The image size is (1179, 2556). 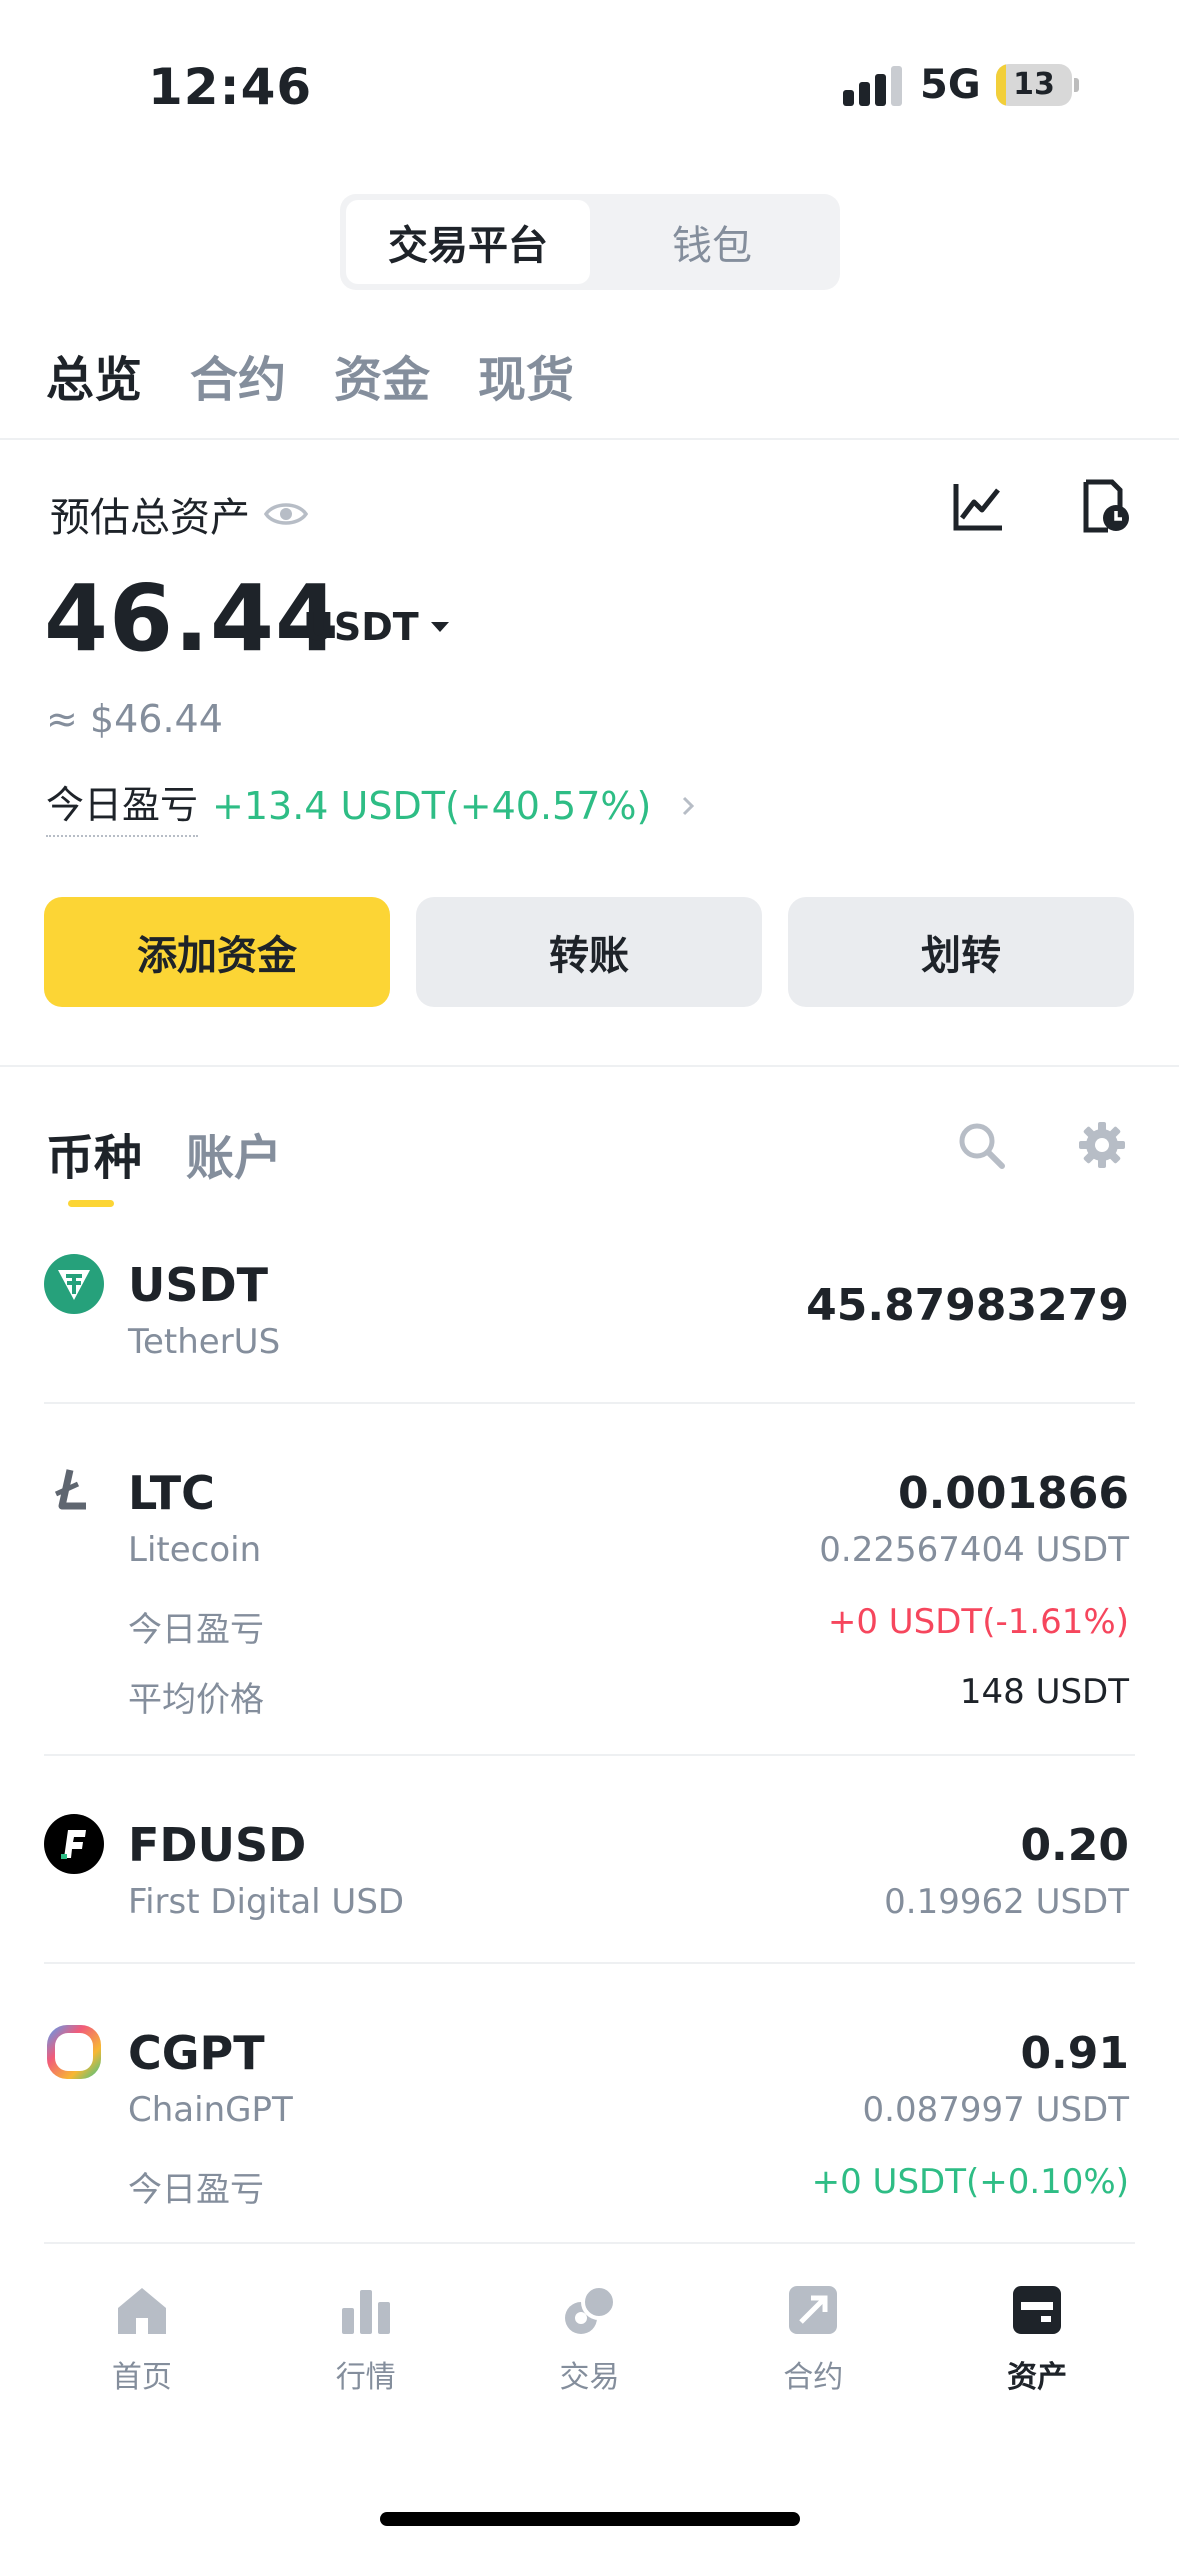 What do you see at coordinates (70, 1489) in the screenshot?
I see `litecoin-icon` at bounding box center [70, 1489].